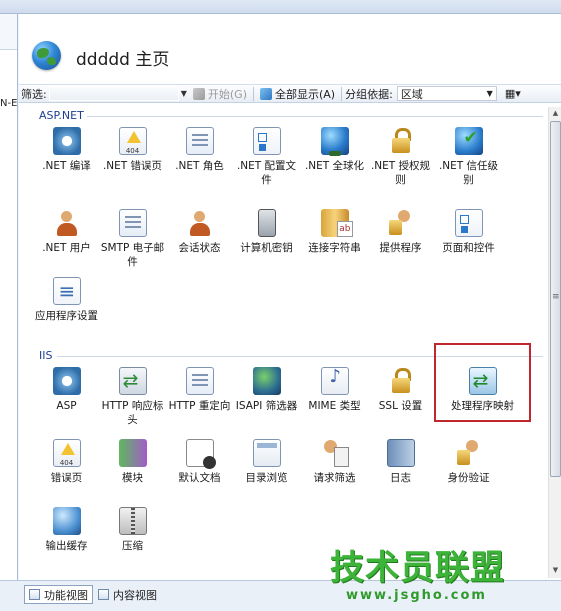 This screenshot has height=611, width=561. Describe the element at coordinates (266, 478) in the screenshot. I see `feature-label: 目录浏览` at that location.